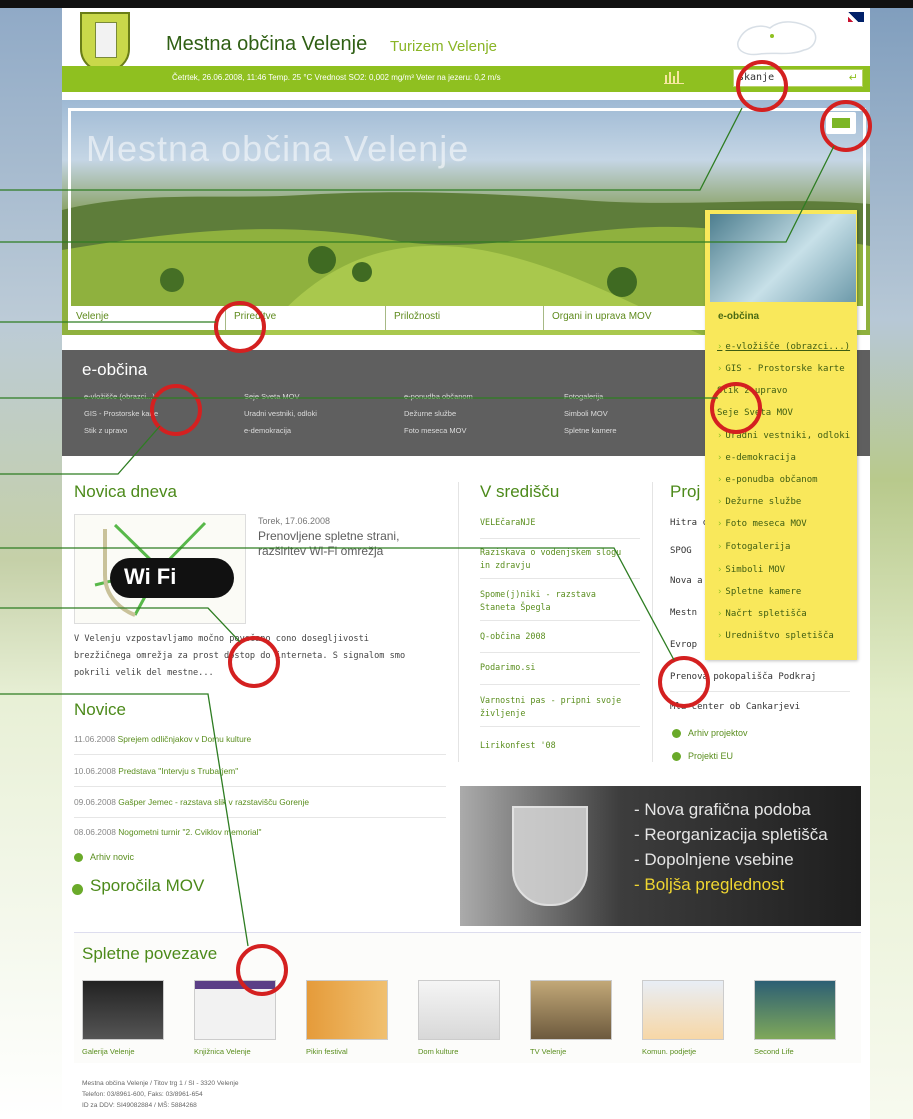 The image size is (913, 1119). Describe the element at coordinates (105, 42) in the screenshot. I see `coat-of-arms-logo` at that location.